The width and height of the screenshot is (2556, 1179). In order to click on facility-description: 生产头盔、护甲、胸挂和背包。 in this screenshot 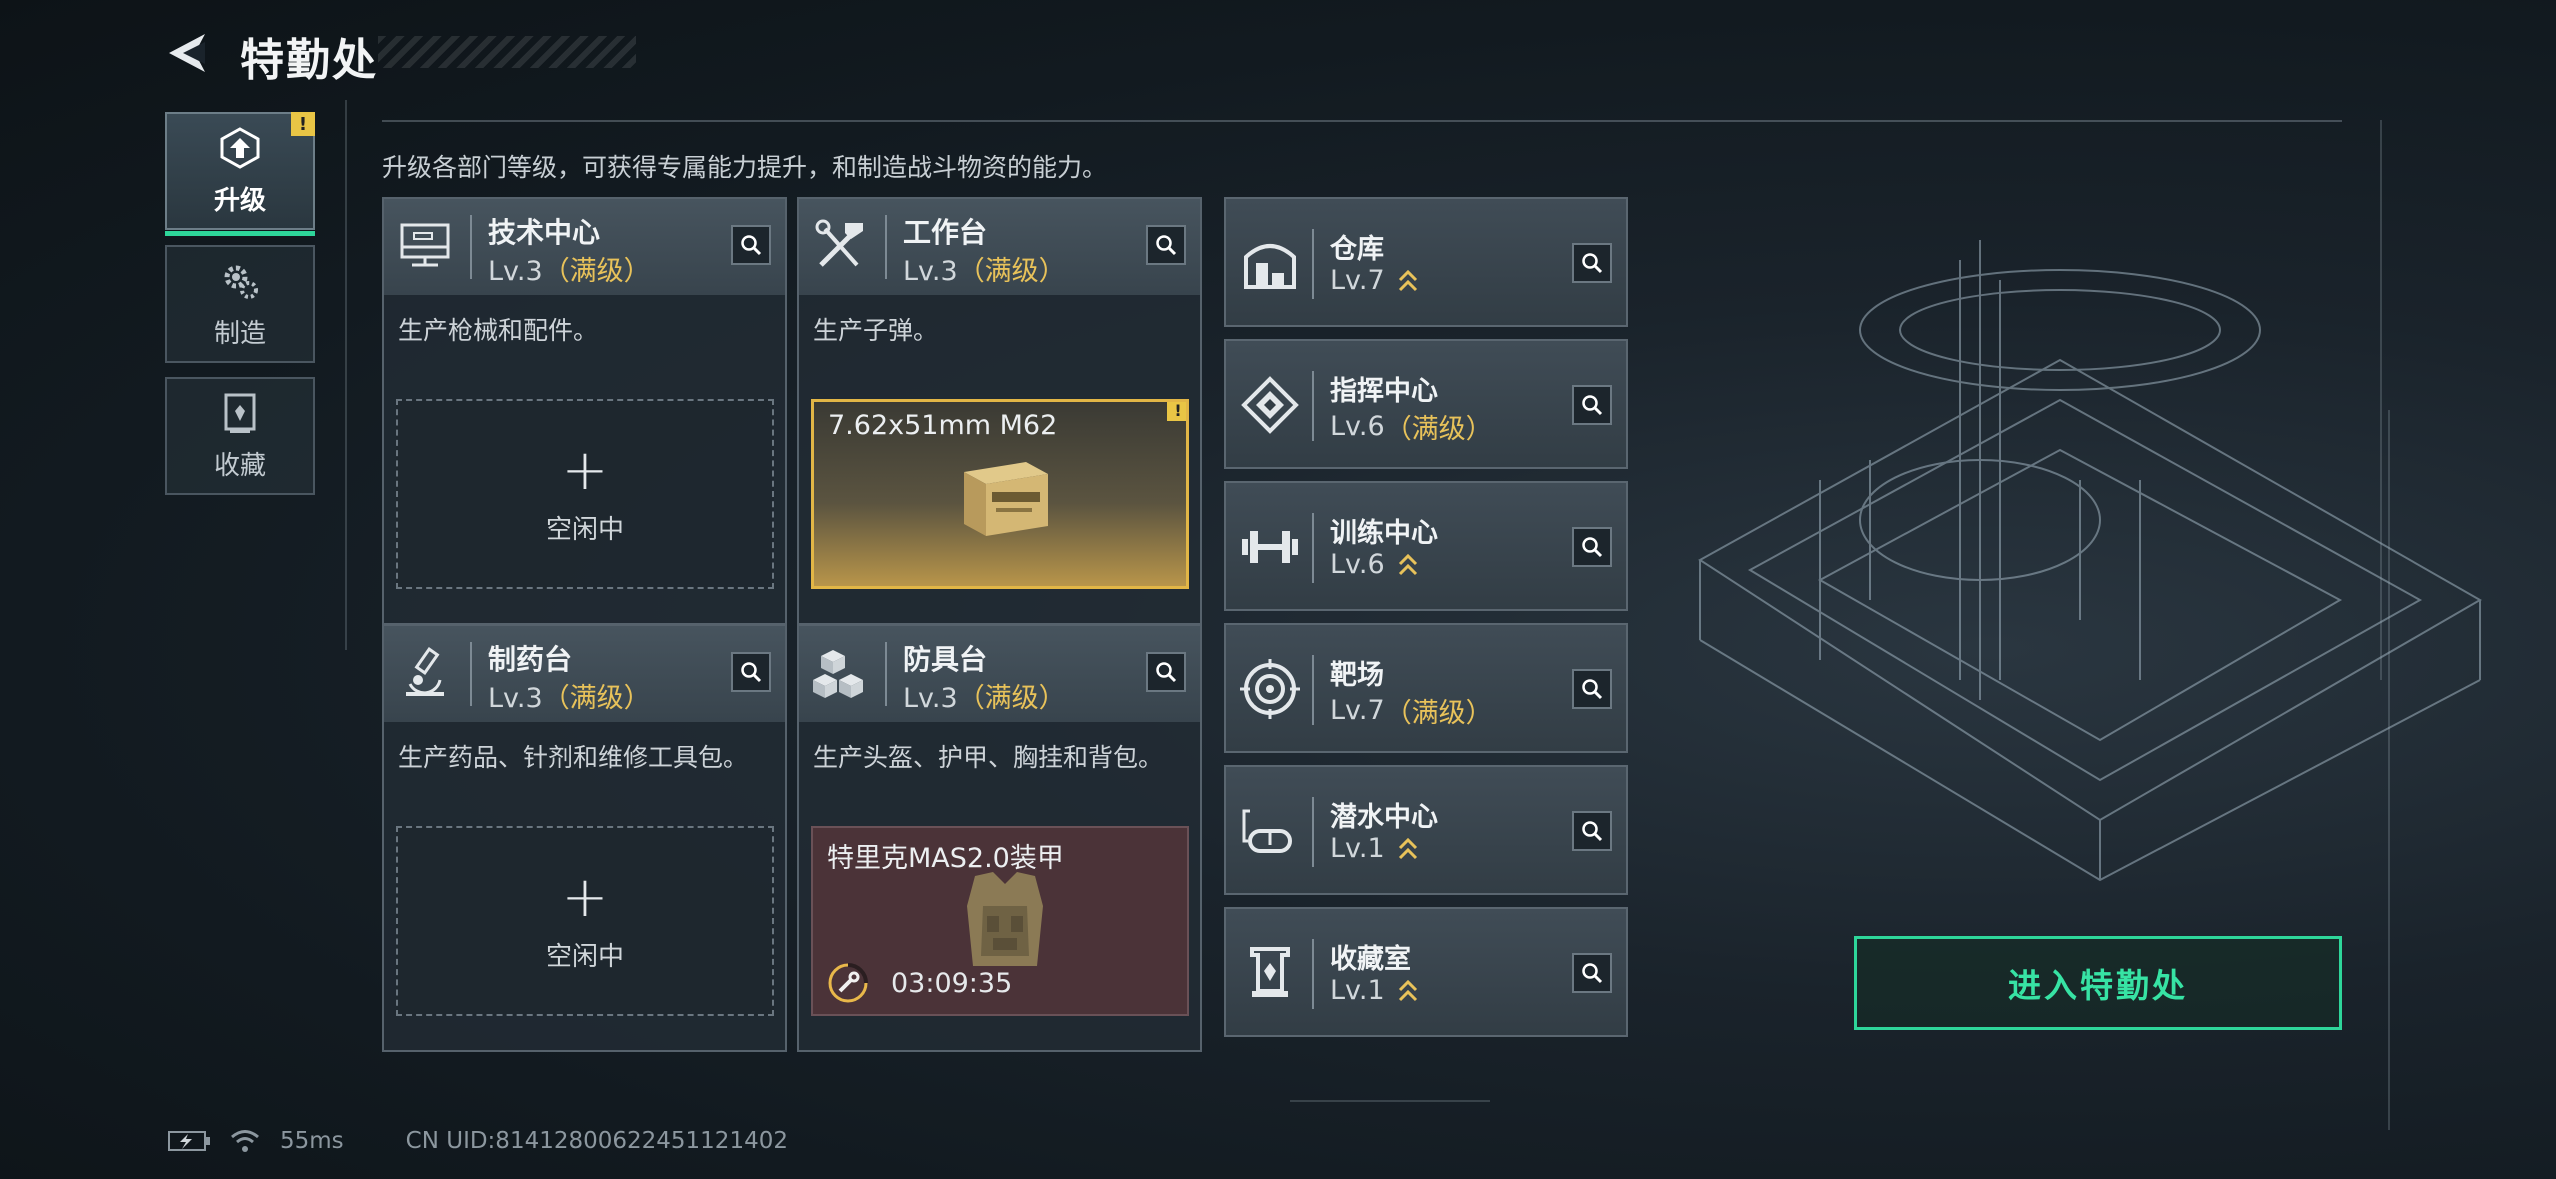, I will do `click(988, 757)`.